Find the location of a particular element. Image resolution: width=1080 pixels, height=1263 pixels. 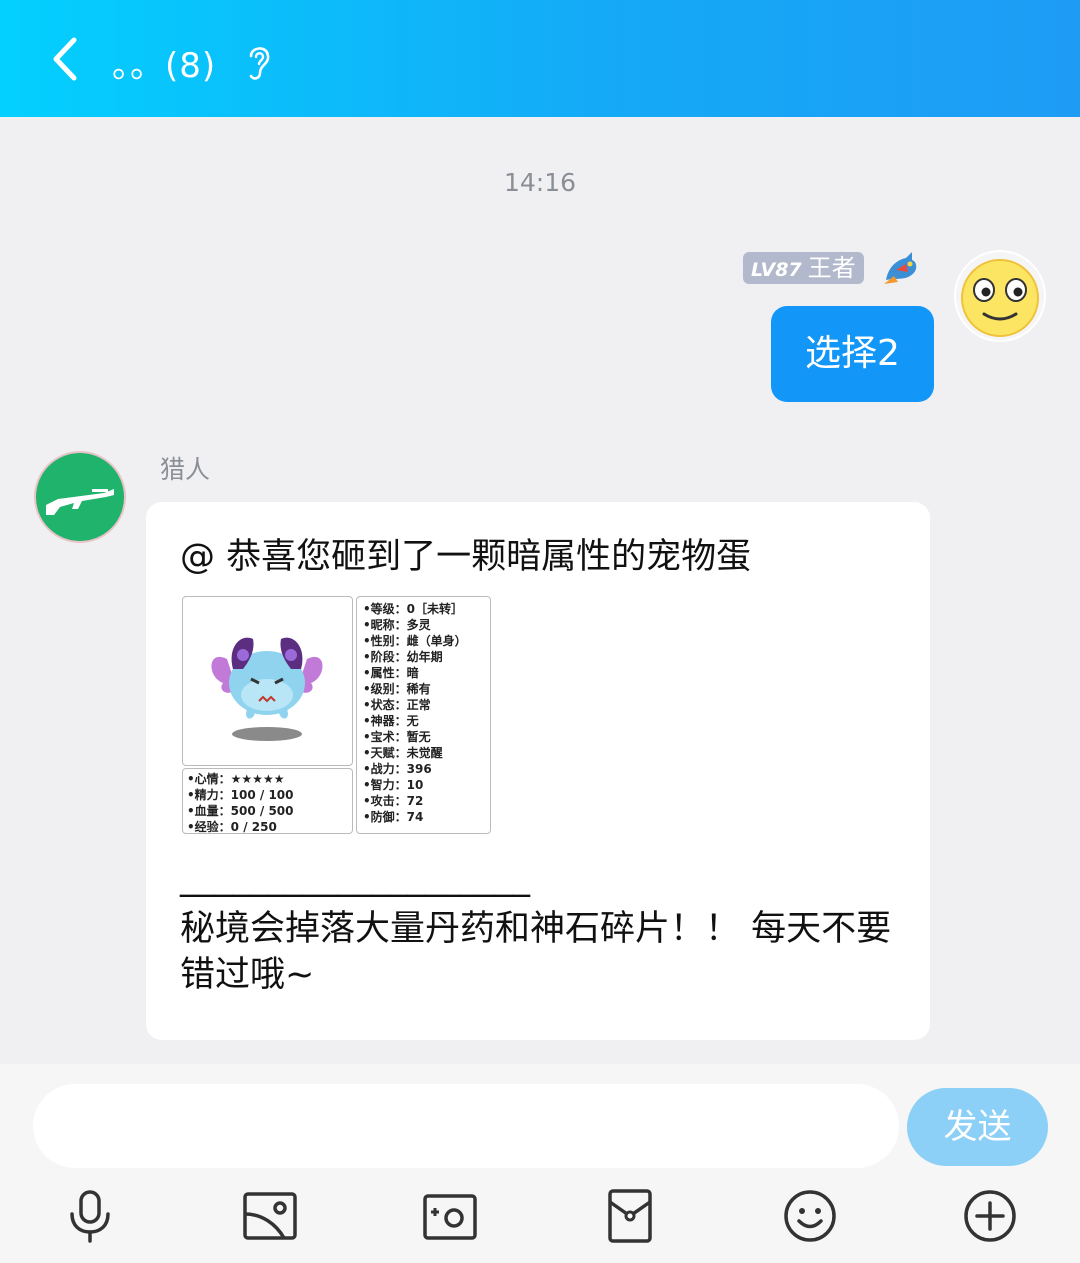

bot-message-body: 秘境会掉落大量丹药和神石碎片！！ 每天不要错过哦~ is located at coordinates (536, 952).